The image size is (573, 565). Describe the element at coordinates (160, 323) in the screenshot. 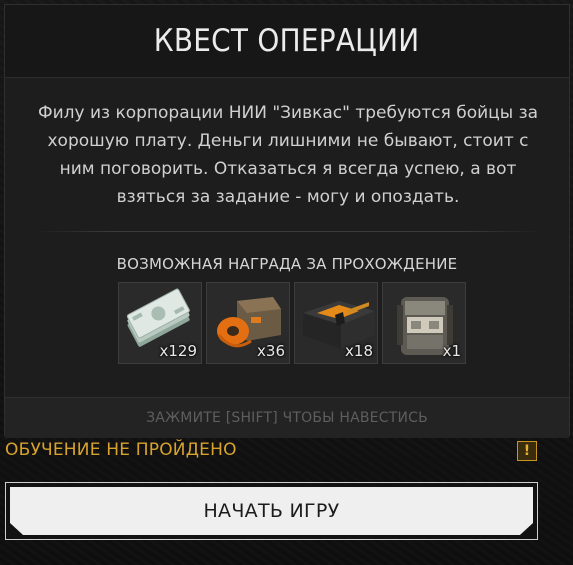

I see `reward-item-money: x129` at that location.